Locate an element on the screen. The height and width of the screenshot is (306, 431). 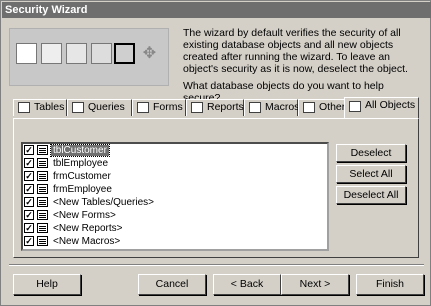
finish-button: Finish is located at coordinates (390, 284).